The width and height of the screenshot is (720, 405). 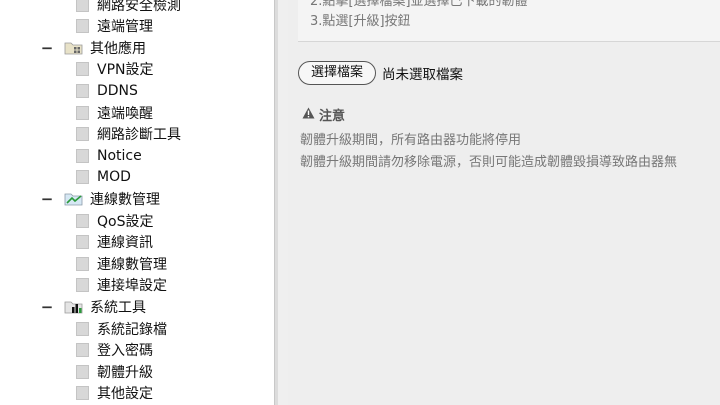 What do you see at coordinates (114, 177) in the screenshot?
I see `sidebar-item-label: MOD` at bounding box center [114, 177].